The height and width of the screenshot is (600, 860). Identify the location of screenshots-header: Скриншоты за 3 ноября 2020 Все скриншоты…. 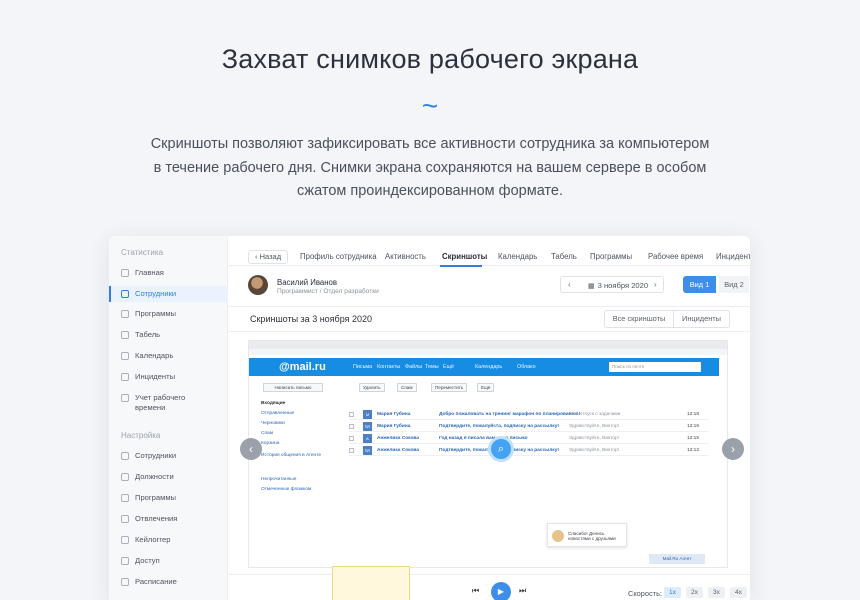
(489, 319).